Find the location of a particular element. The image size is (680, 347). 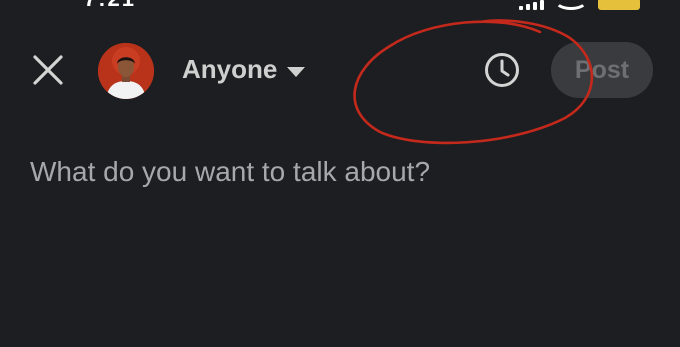

wifi-icon is located at coordinates (571, 5).